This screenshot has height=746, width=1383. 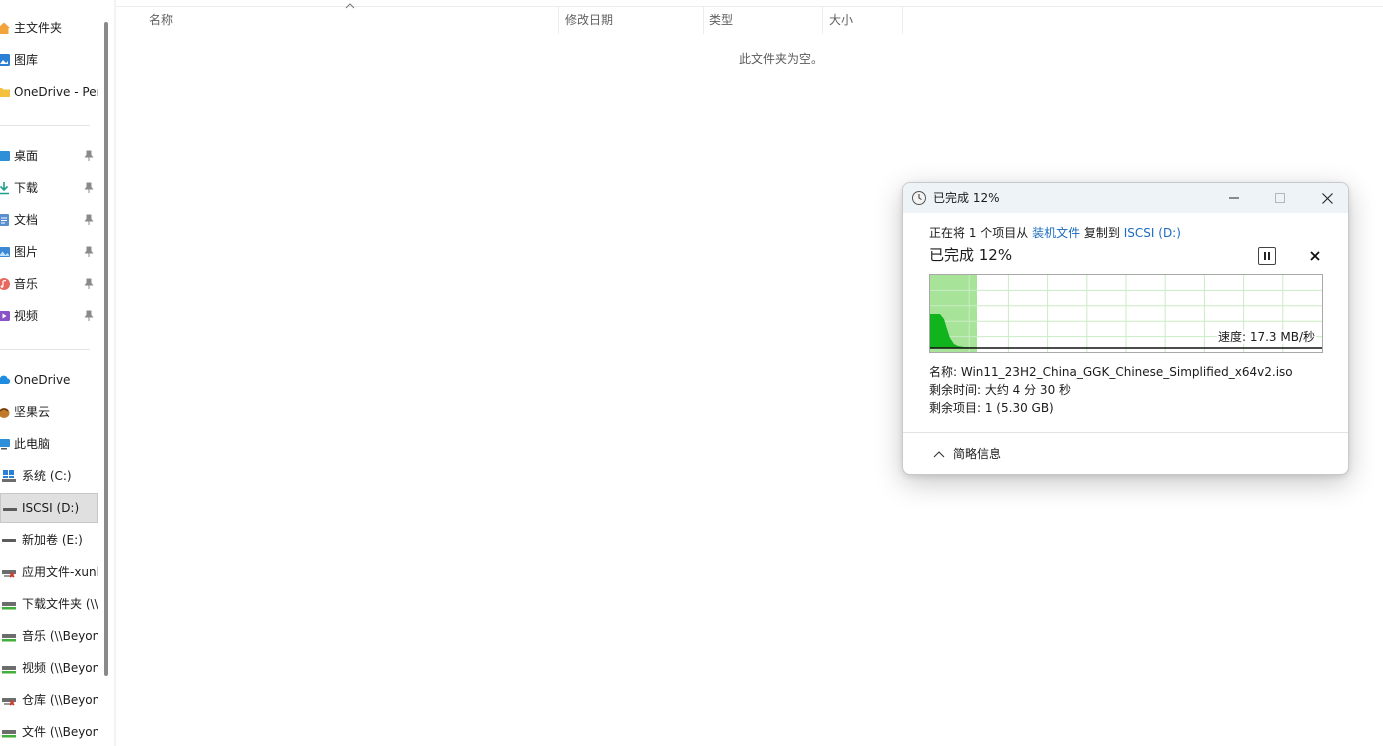 I want to click on home-icon, so click(x=5, y=28).